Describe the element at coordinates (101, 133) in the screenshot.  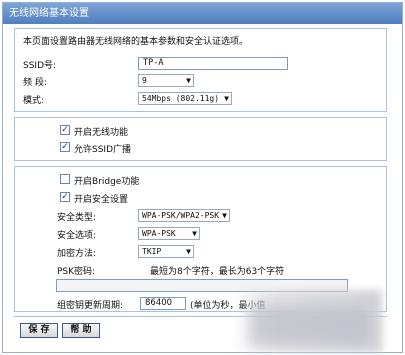
I see `enable-wireless-label: 开启无线功能` at that location.